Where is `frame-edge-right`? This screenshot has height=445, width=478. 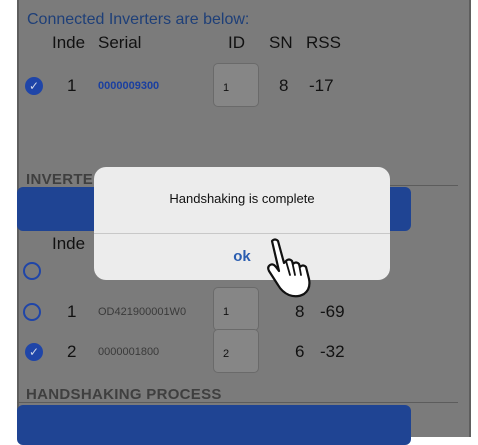
frame-edge-right is located at coordinates (470, 218).